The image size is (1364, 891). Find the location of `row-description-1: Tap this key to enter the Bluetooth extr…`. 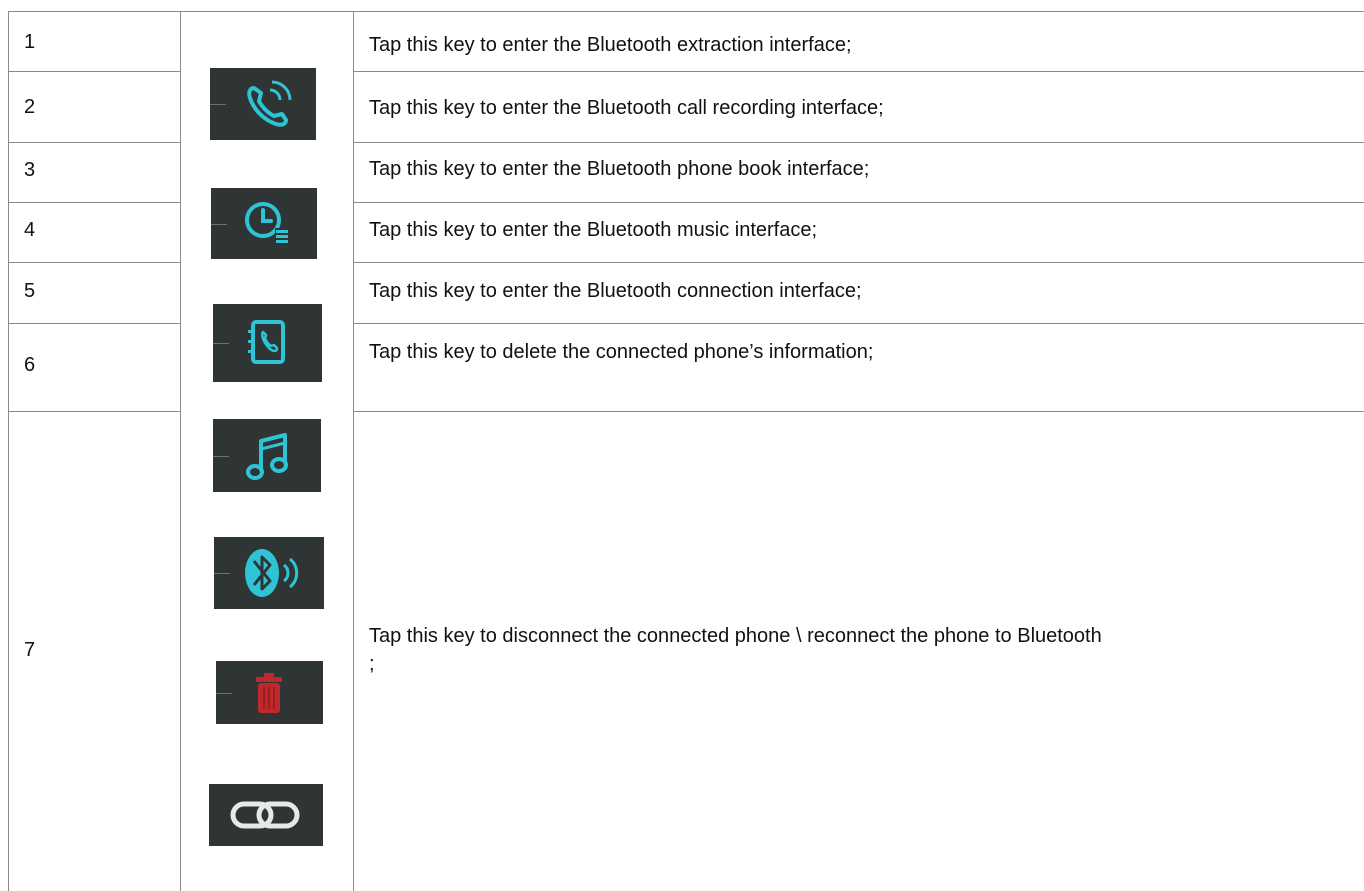

row-description-1: Tap this key to enter the Bluetooth extr… is located at coordinates (610, 45).